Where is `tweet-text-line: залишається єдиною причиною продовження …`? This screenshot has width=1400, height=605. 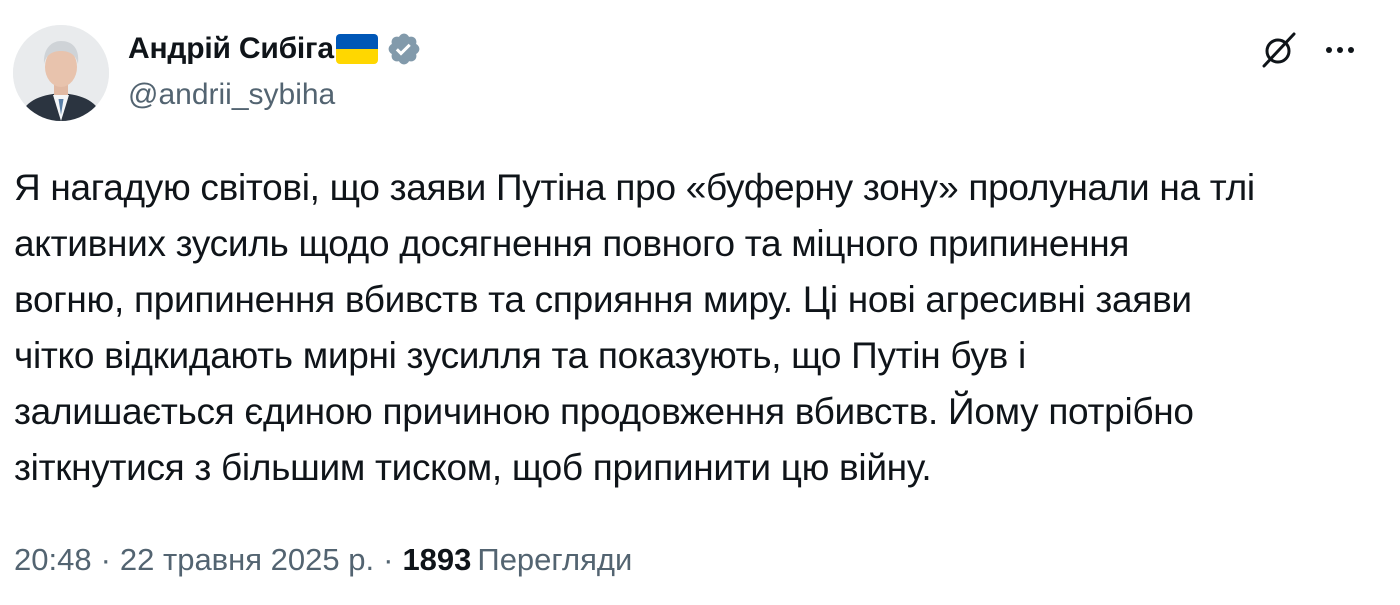 tweet-text-line: залишається єдиною причиною продовження … is located at coordinates (604, 411).